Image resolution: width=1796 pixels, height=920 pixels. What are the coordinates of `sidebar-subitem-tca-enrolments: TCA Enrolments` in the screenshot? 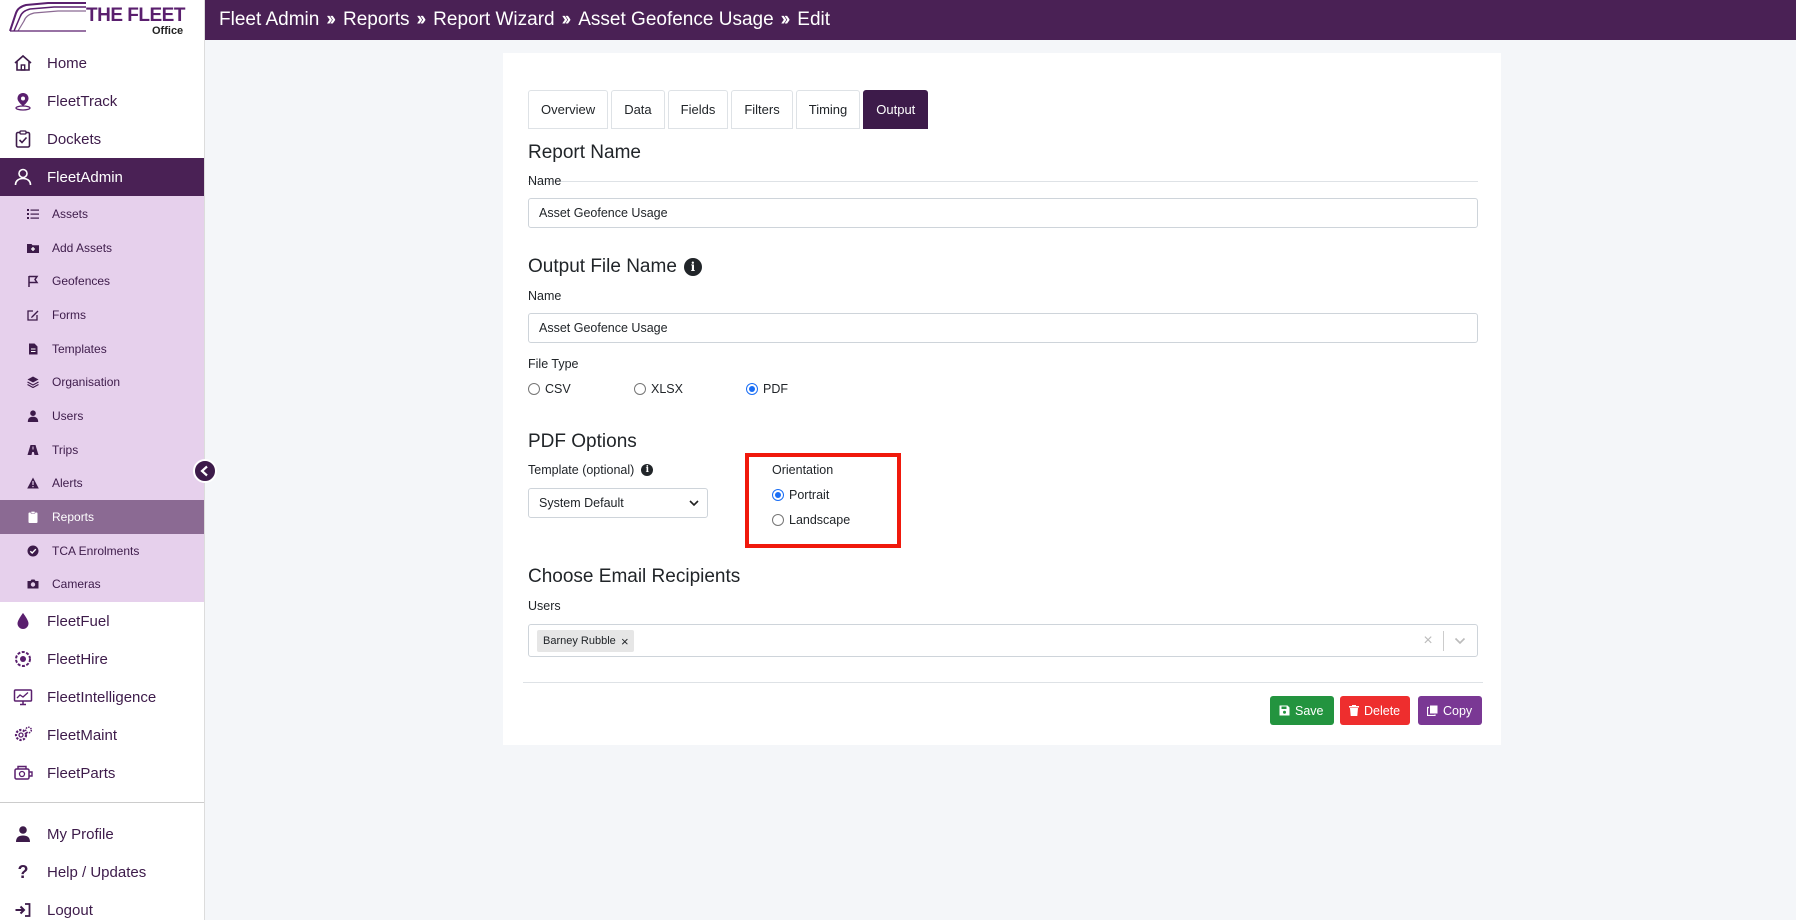 It's located at (102, 551).